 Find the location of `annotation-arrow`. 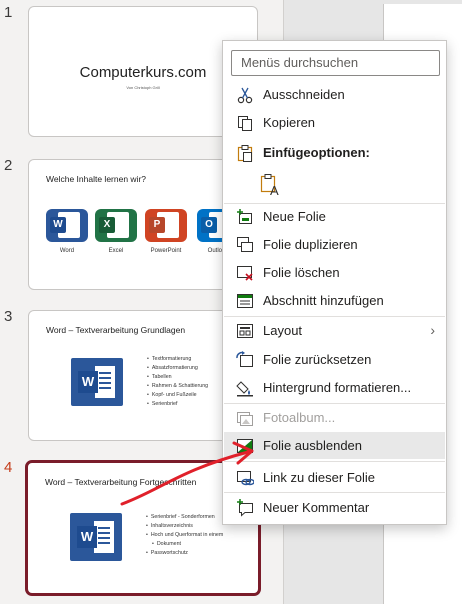

annotation-arrow is located at coordinates (187, 473).